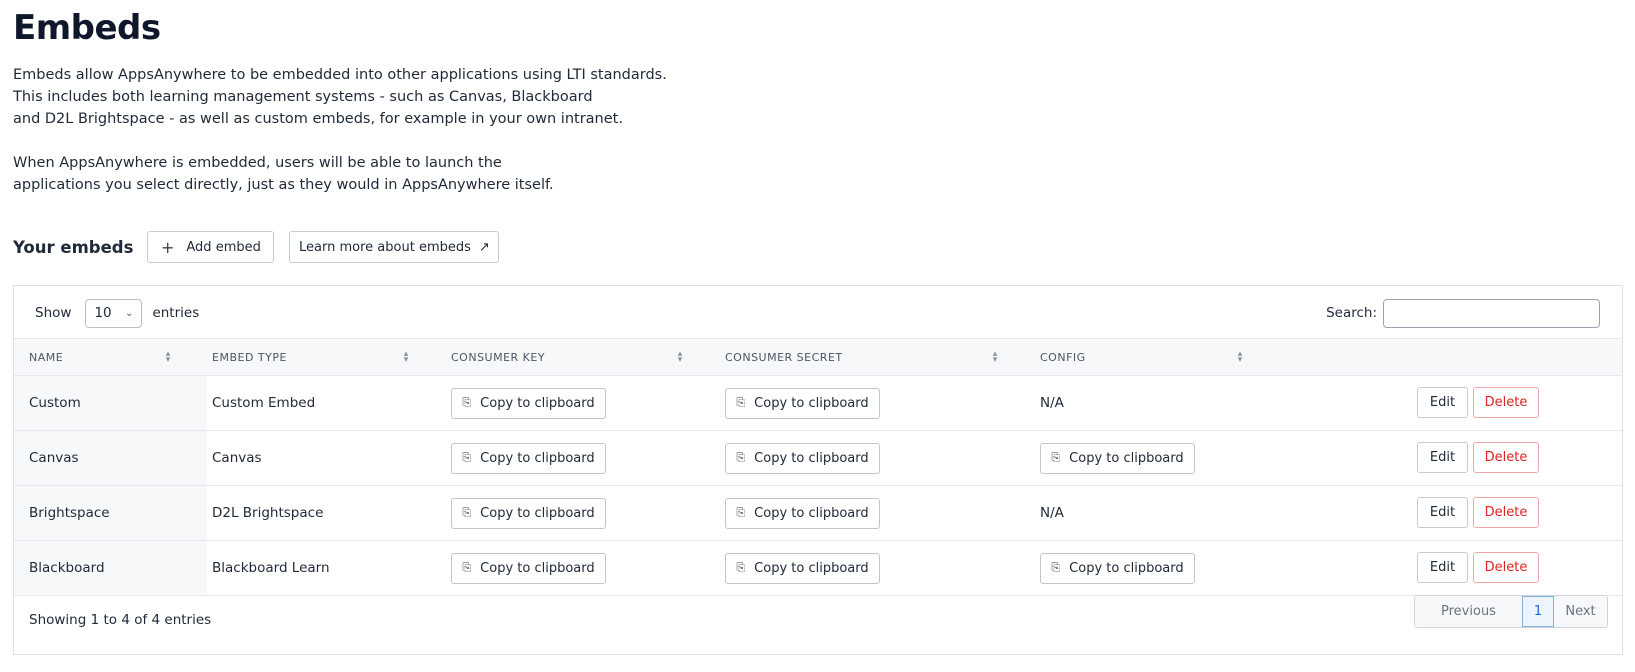 This screenshot has width=1635, height=672. I want to click on entries-label: entries, so click(176, 313).